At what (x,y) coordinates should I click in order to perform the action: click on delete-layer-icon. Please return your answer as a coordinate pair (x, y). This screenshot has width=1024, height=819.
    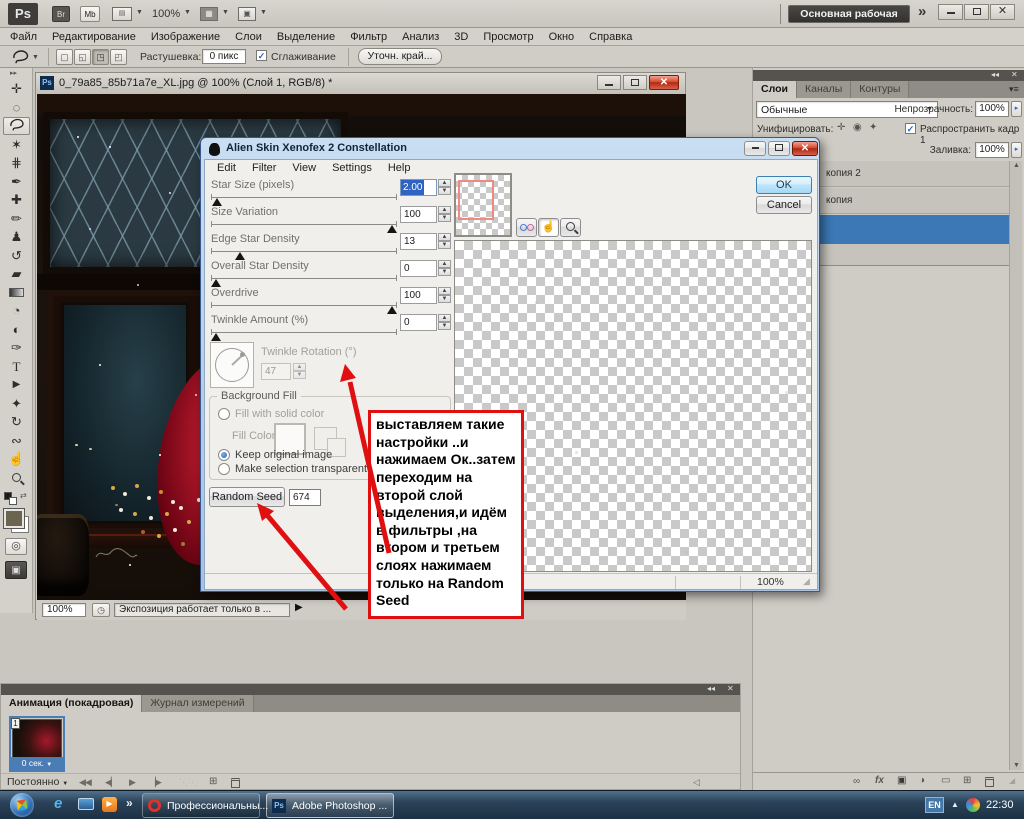
    Looking at the image, I should click on (989, 782).